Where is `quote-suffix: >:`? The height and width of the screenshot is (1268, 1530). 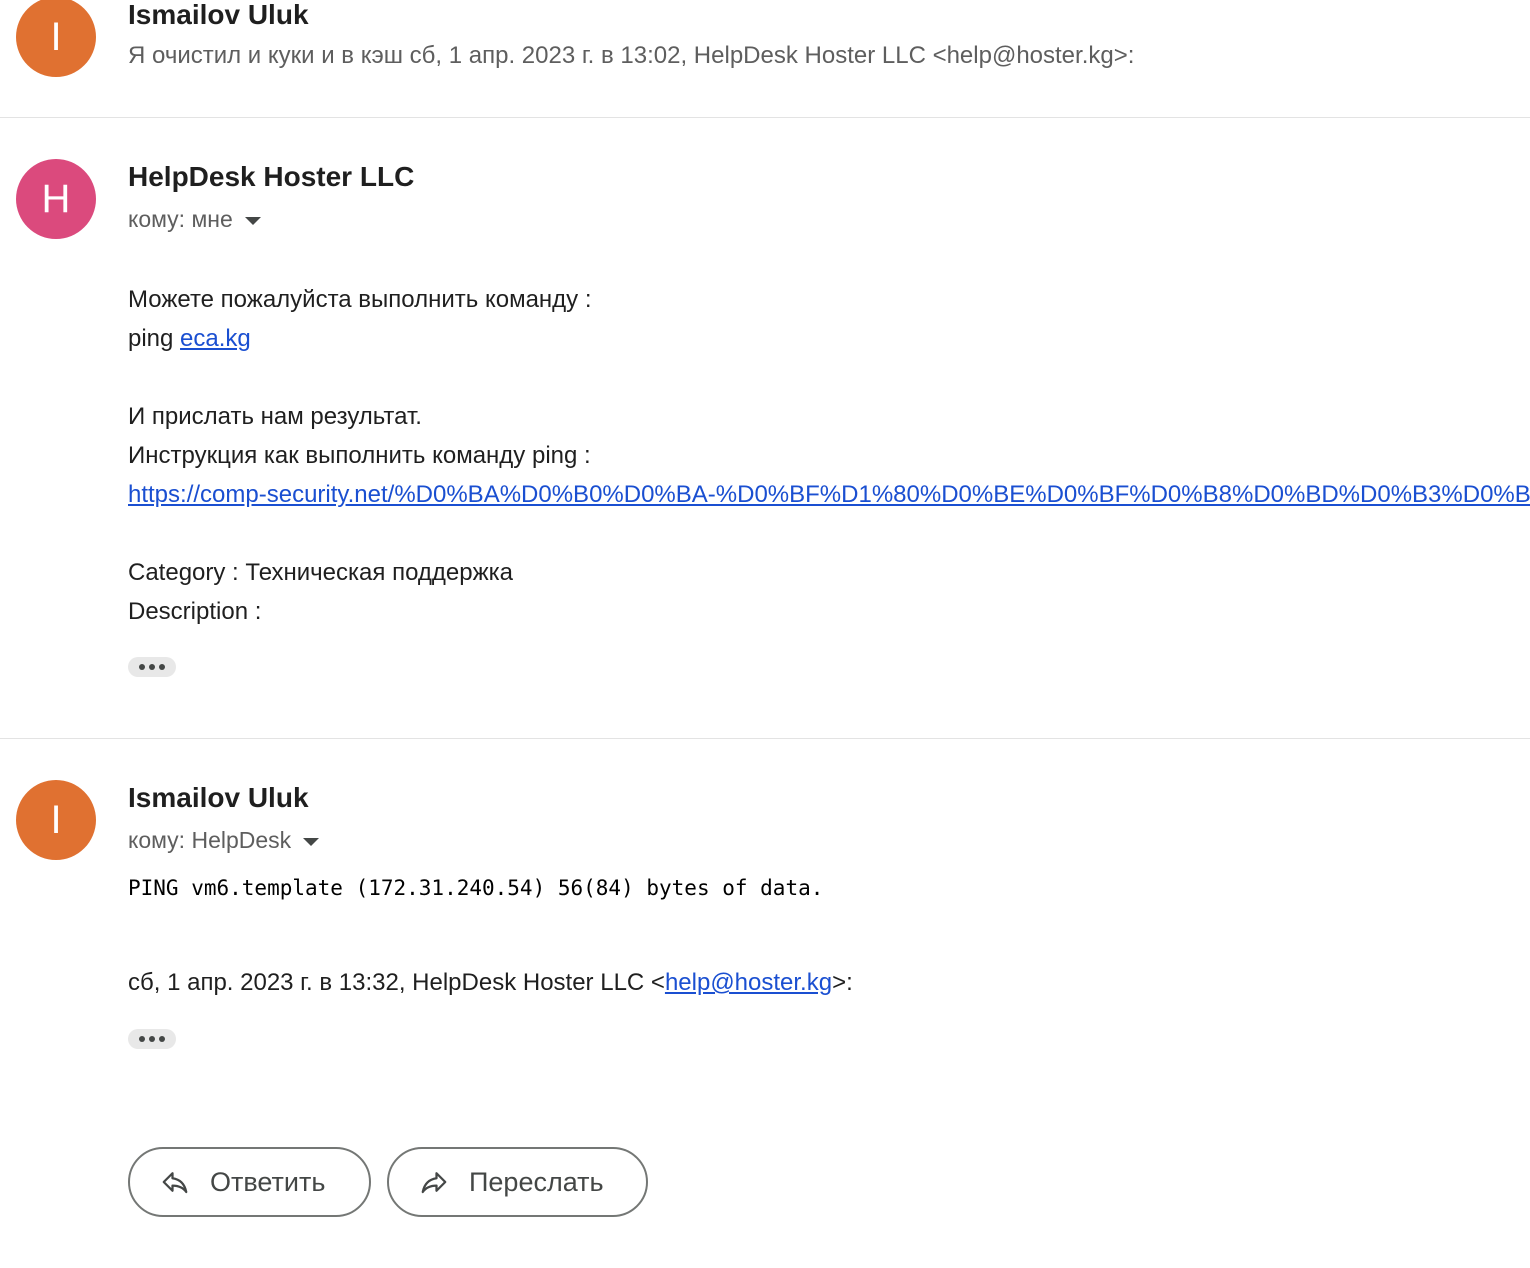
quote-suffix: >: is located at coordinates (842, 982).